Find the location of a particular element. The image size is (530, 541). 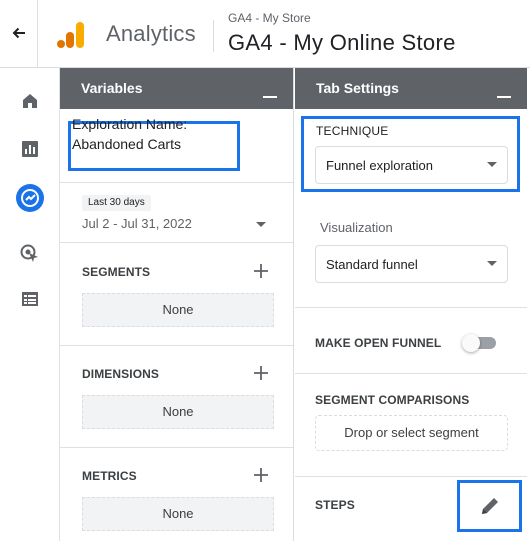

nav-explore is located at coordinates (30, 198).